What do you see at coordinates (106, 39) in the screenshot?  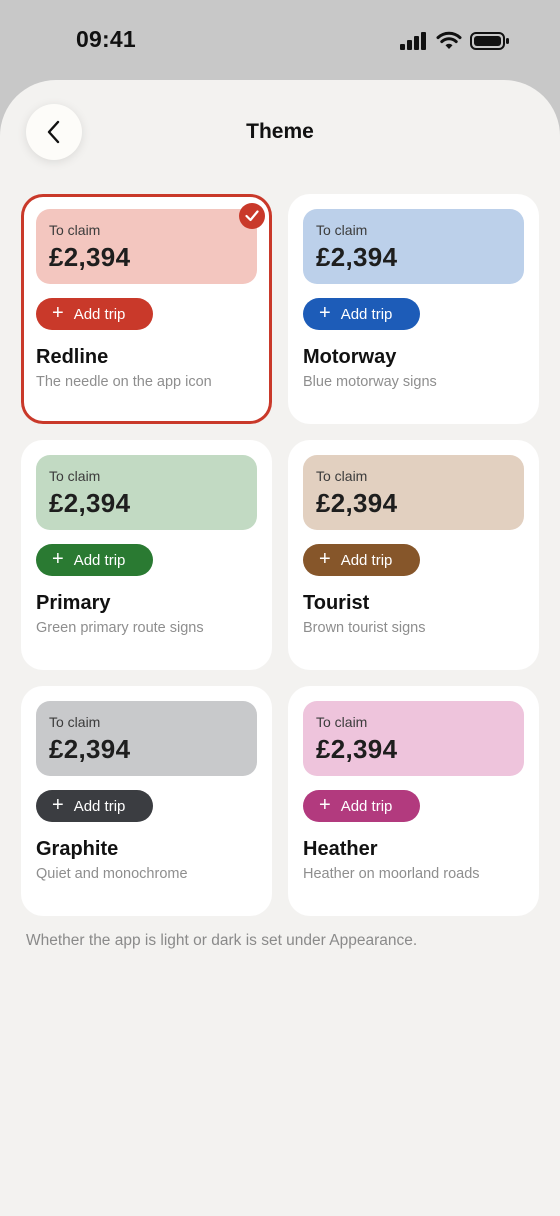 I see `status-time: 09:41` at bounding box center [106, 39].